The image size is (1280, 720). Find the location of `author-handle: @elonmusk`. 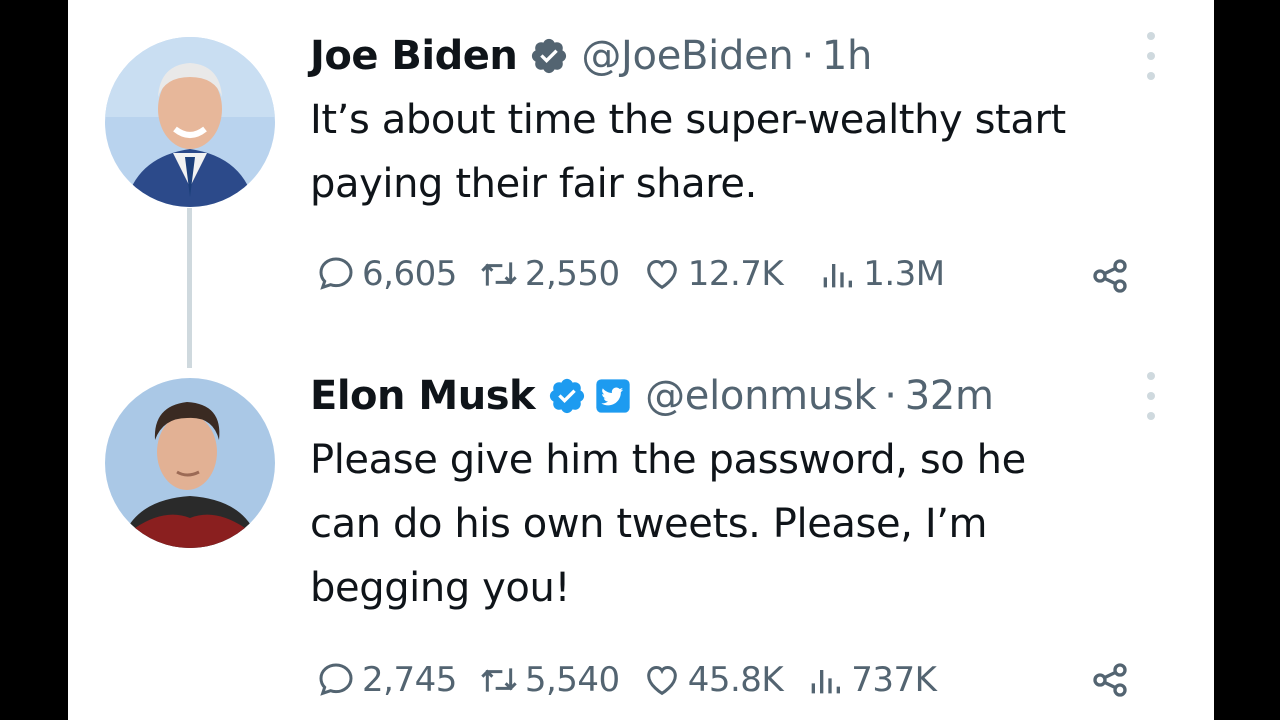

author-handle: @elonmusk is located at coordinates (760, 396).